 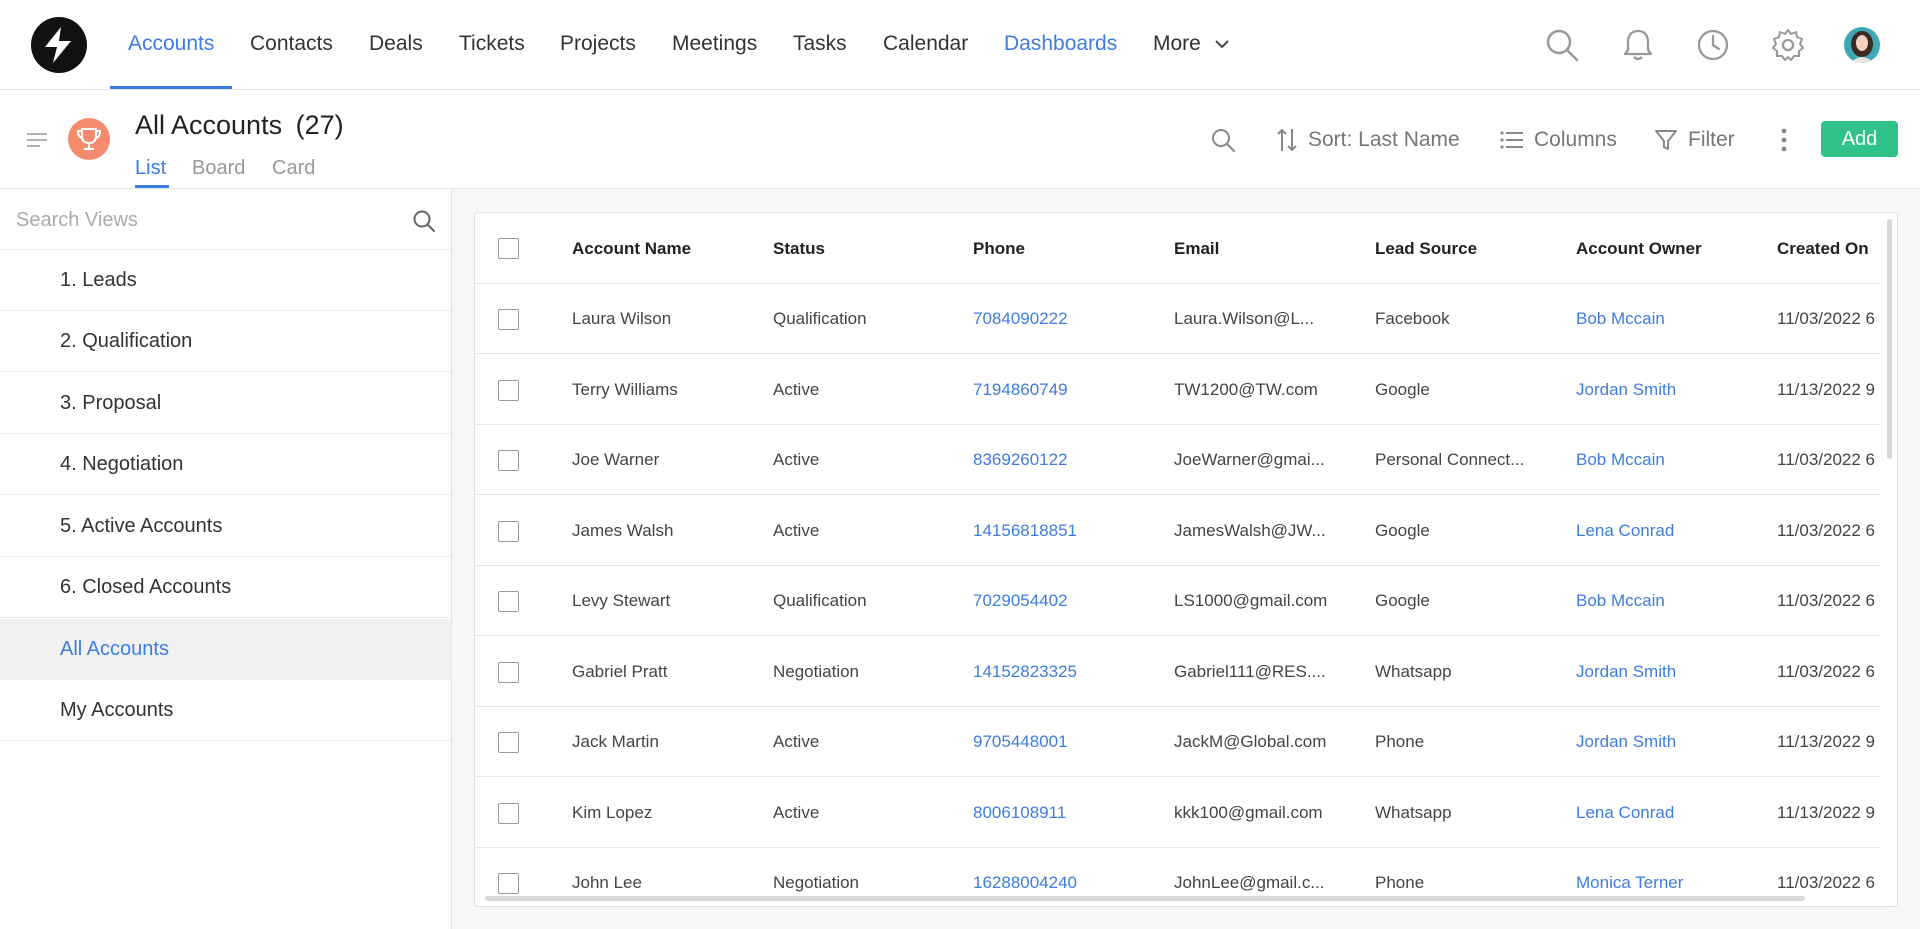 What do you see at coordinates (1666, 140) in the screenshot?
I see `filter-icon` at bounding box center [1666, 140].